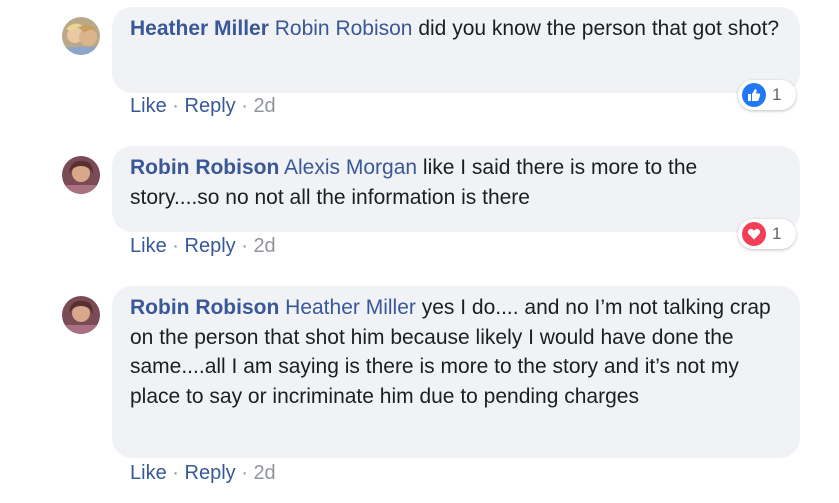  Describe the element at coordinates (344, 28) in the screenshot. I see `comment-mention: Robin Robison` at that location.